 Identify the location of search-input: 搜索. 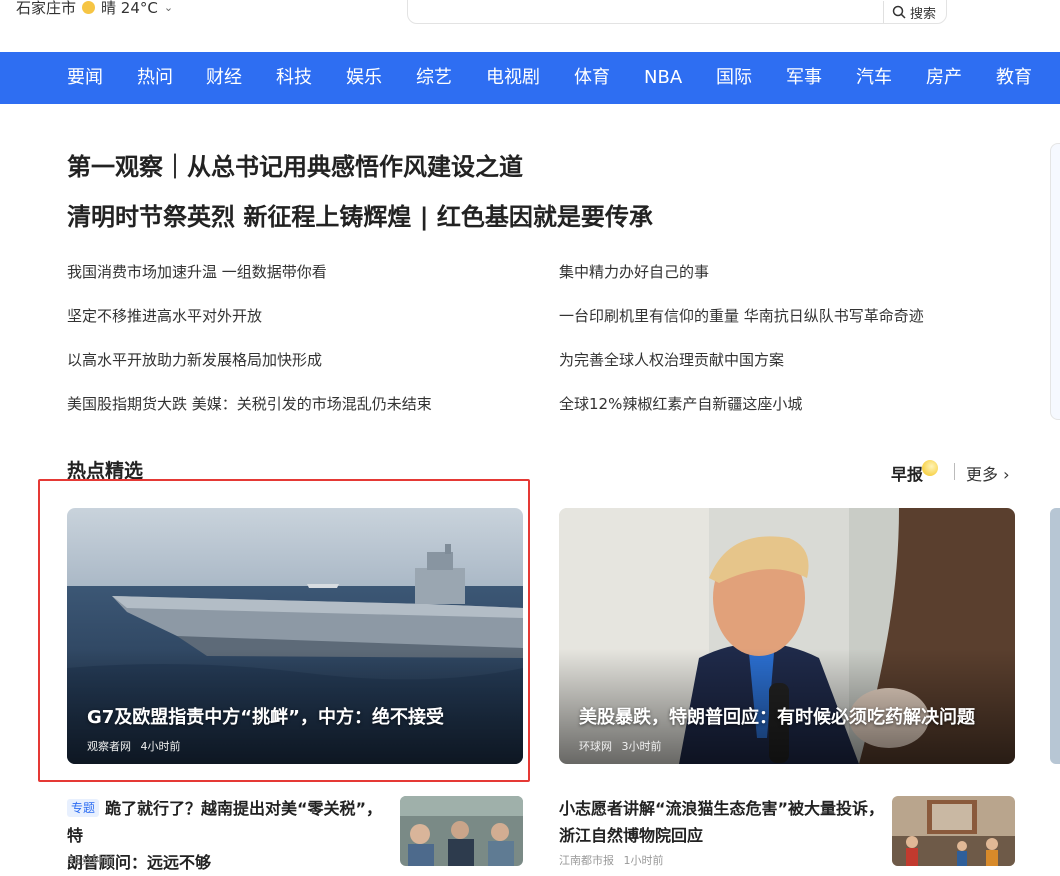
(677, 12).